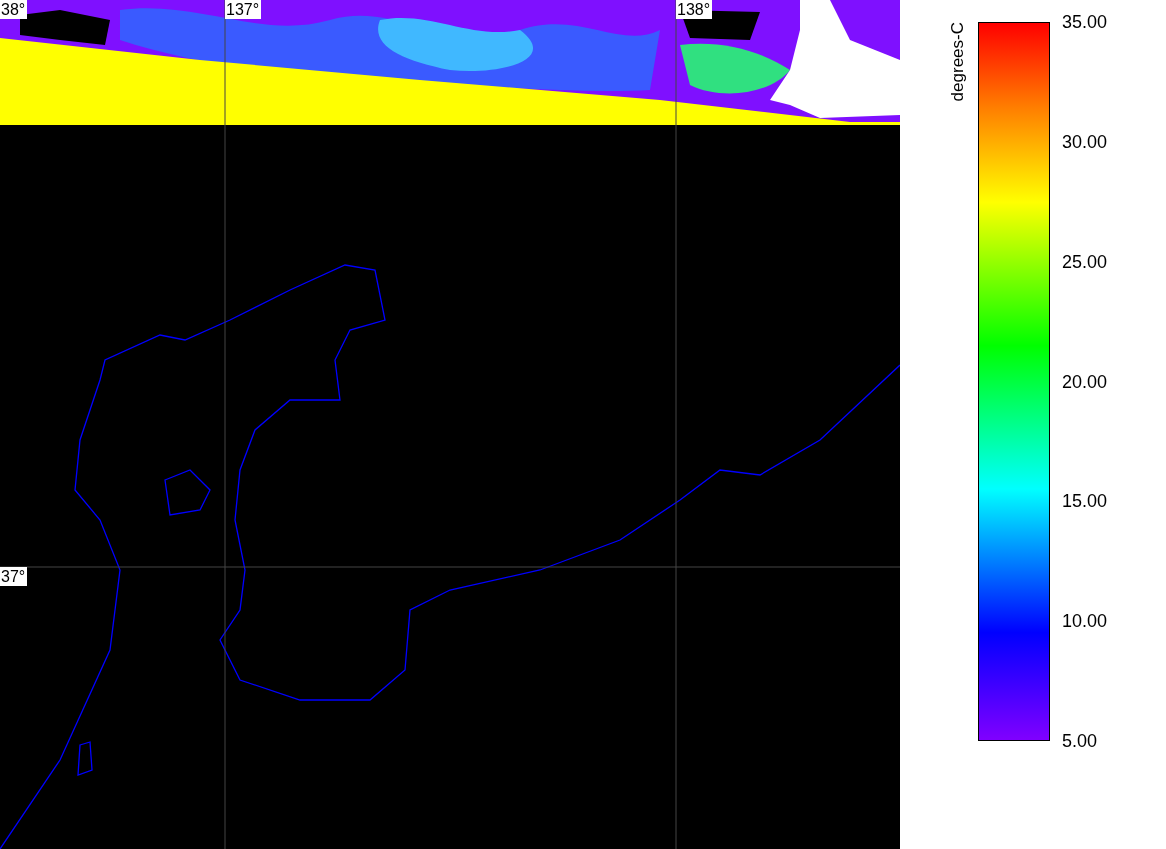 This screenshot has width=1166, height=849. Describe the element at coordinates (1085, 262) in the screenshot. I see `scale-tick-label: 25.00` at that location.